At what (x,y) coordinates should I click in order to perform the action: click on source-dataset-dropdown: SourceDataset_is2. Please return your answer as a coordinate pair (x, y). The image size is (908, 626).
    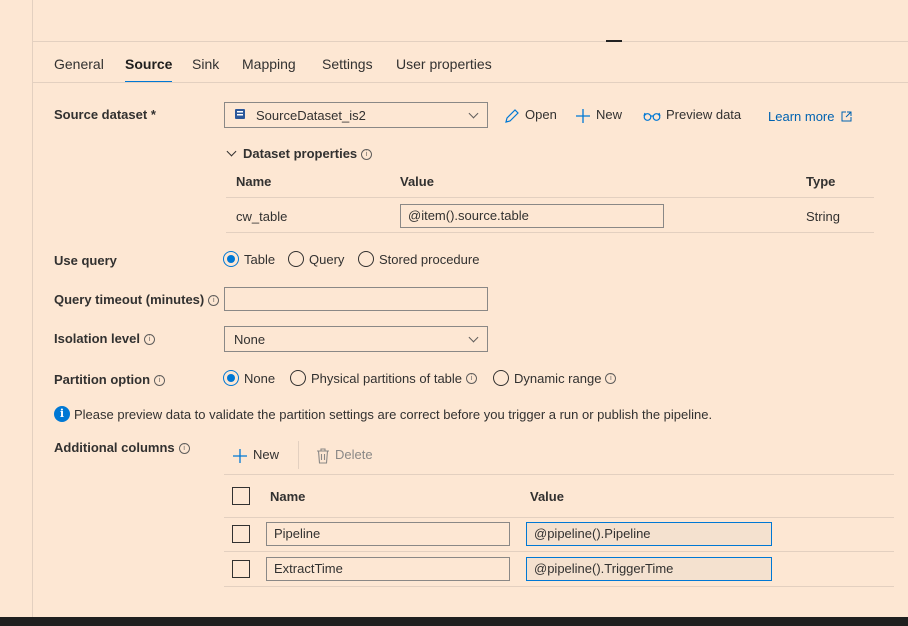
    Looking at the image, I should click on (356, 115).